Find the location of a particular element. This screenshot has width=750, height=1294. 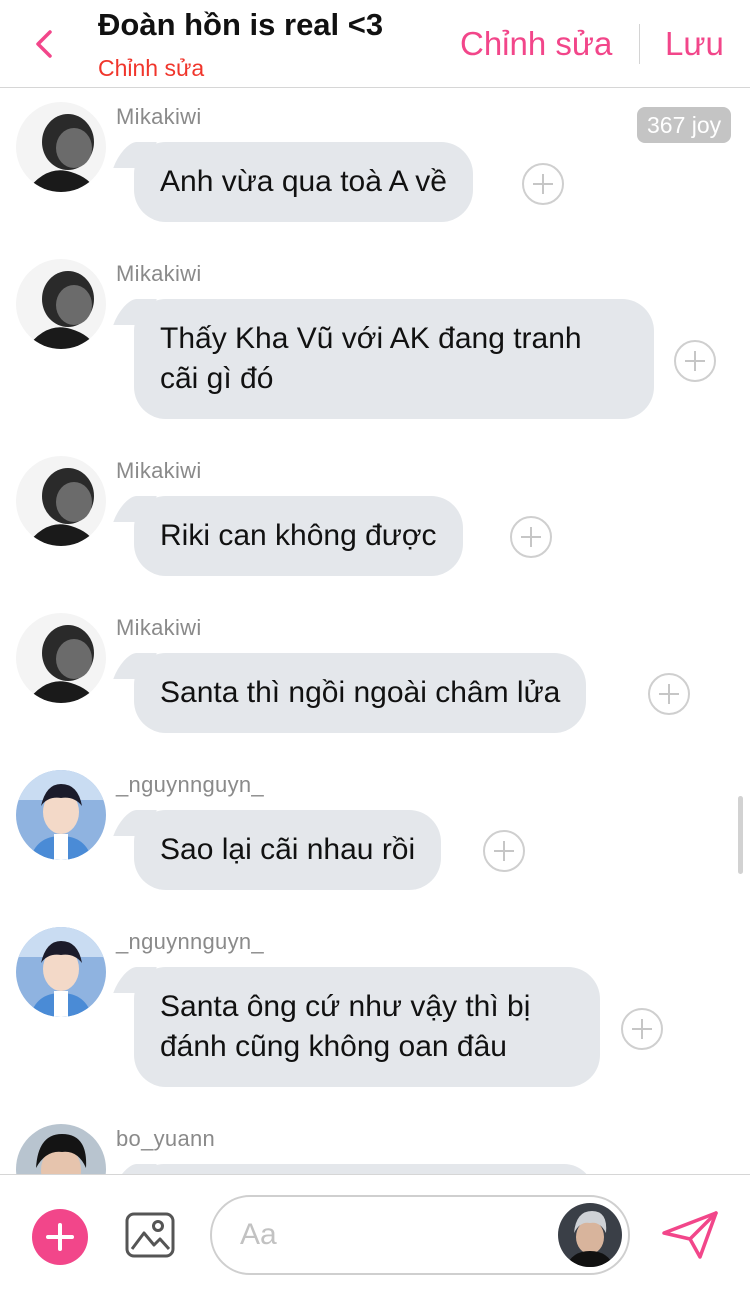

composer-bar is located at coordinates (375, 1234).